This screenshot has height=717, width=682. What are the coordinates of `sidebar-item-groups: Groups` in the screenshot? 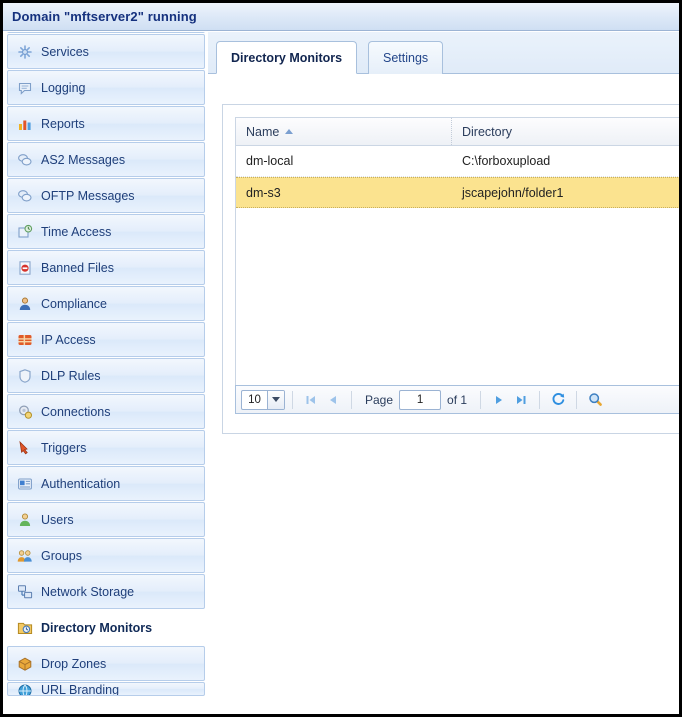 It's located at (106, 555).